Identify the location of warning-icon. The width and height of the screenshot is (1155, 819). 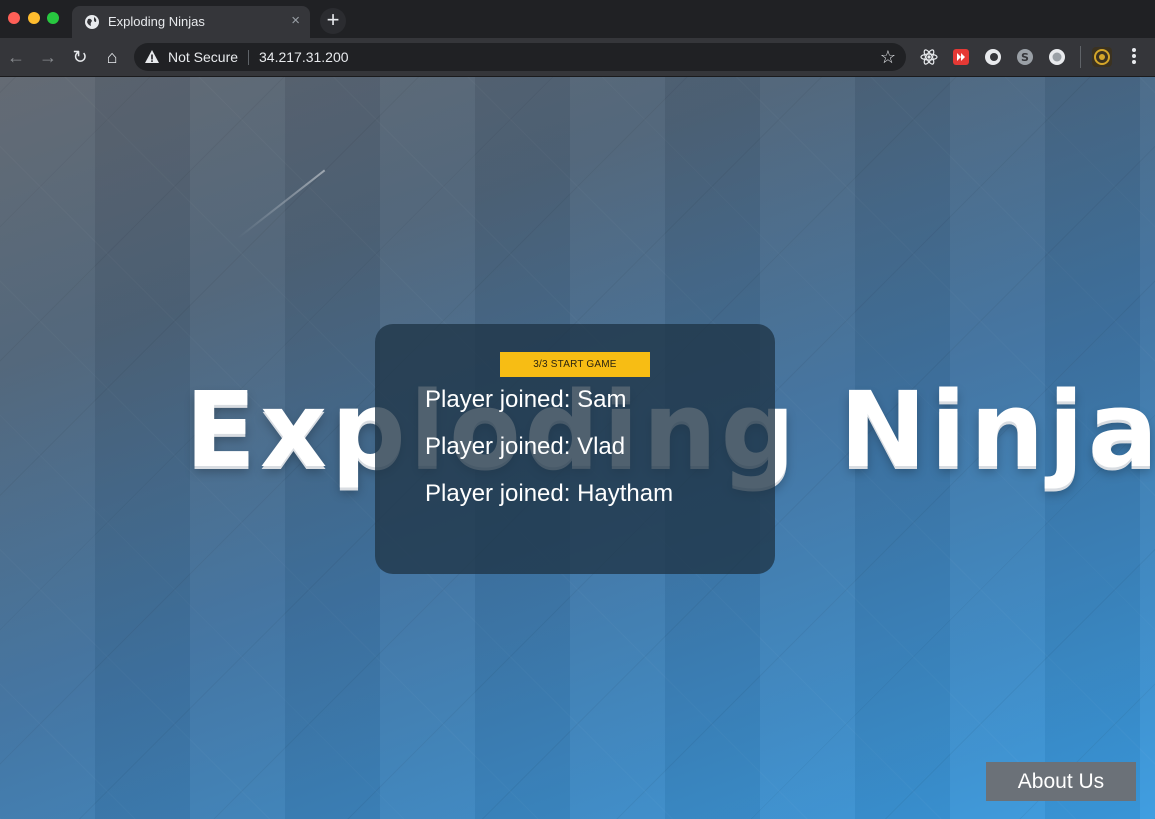
(152, 56).